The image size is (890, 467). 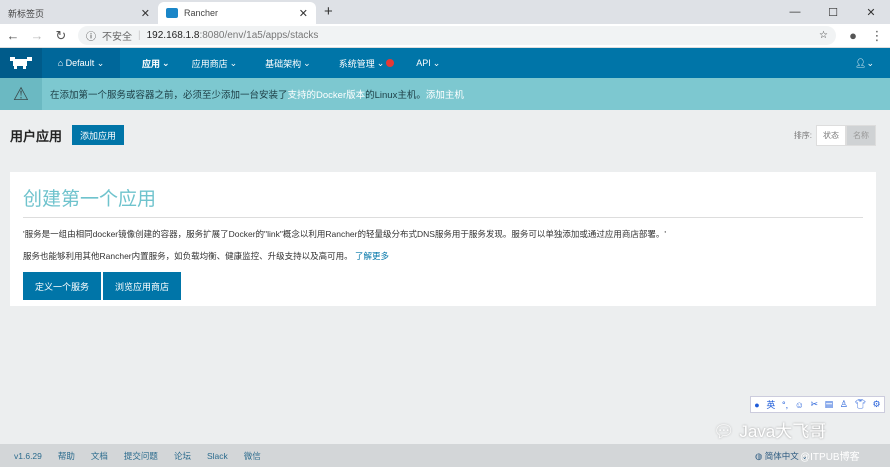 What do you see at coordinates (830, 457) in the screenshot?
I see `watermark-2: @ITPUB博客` at bounding box center [830, 457].